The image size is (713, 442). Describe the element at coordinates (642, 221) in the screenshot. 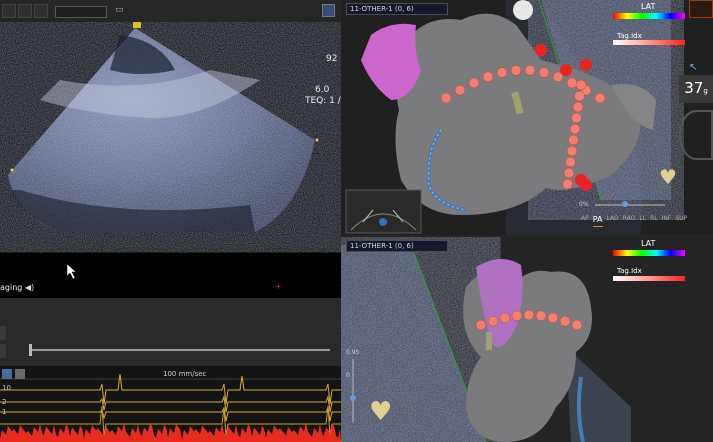

I see `view-button-ll: LL` at that location.